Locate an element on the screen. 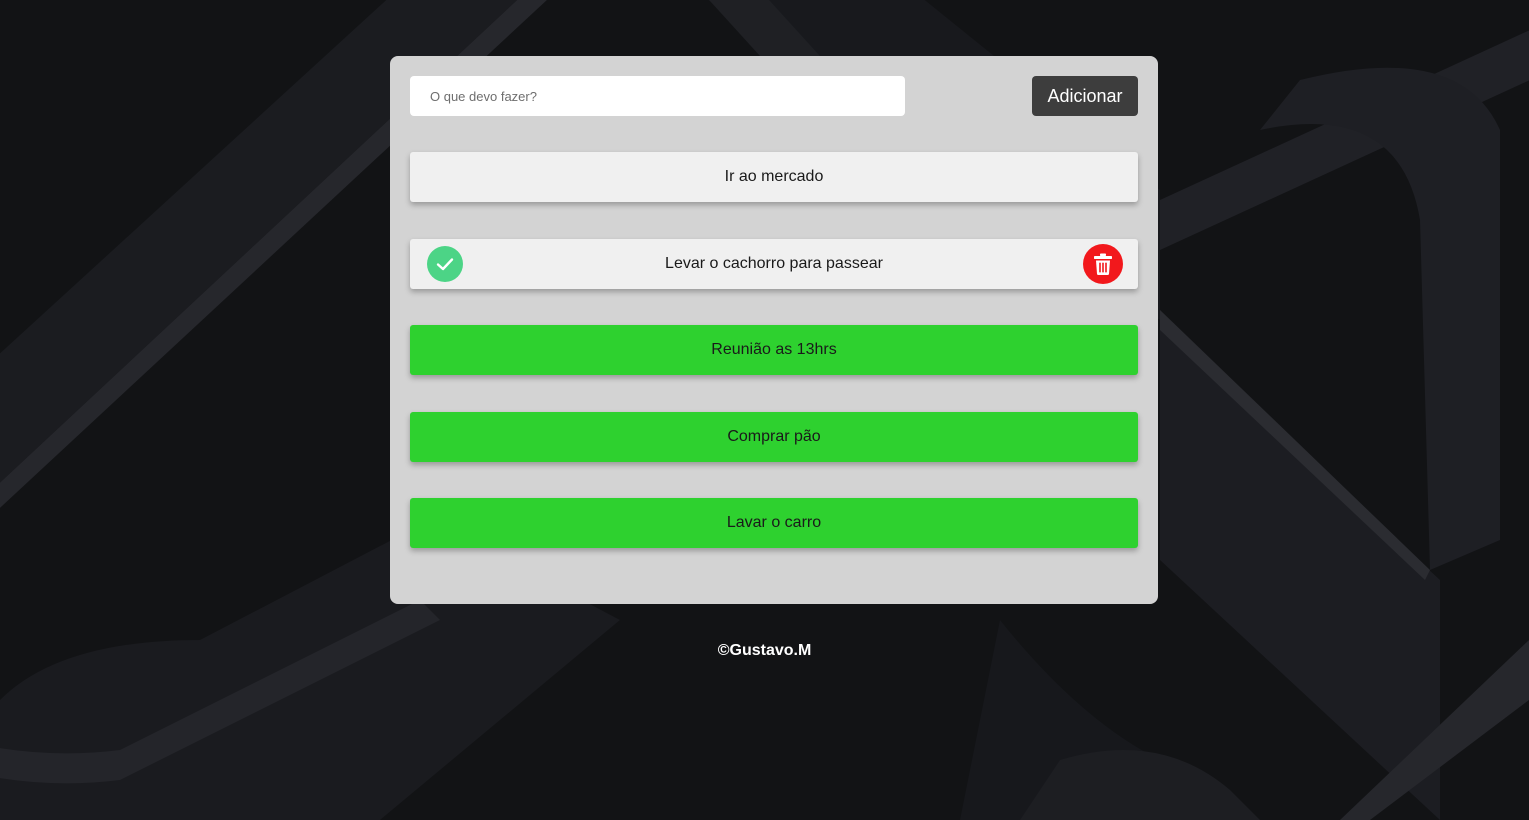 The height and width of the screenshot is (820, 1529). task-label: Ir ao mercado is located at coordinates (774, 176).